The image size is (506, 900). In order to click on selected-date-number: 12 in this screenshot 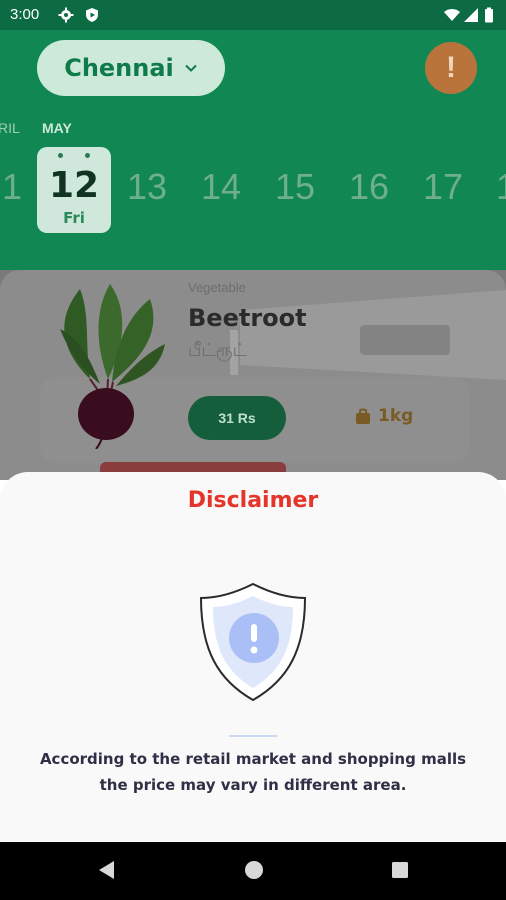, I will do `click(74, 185)`.